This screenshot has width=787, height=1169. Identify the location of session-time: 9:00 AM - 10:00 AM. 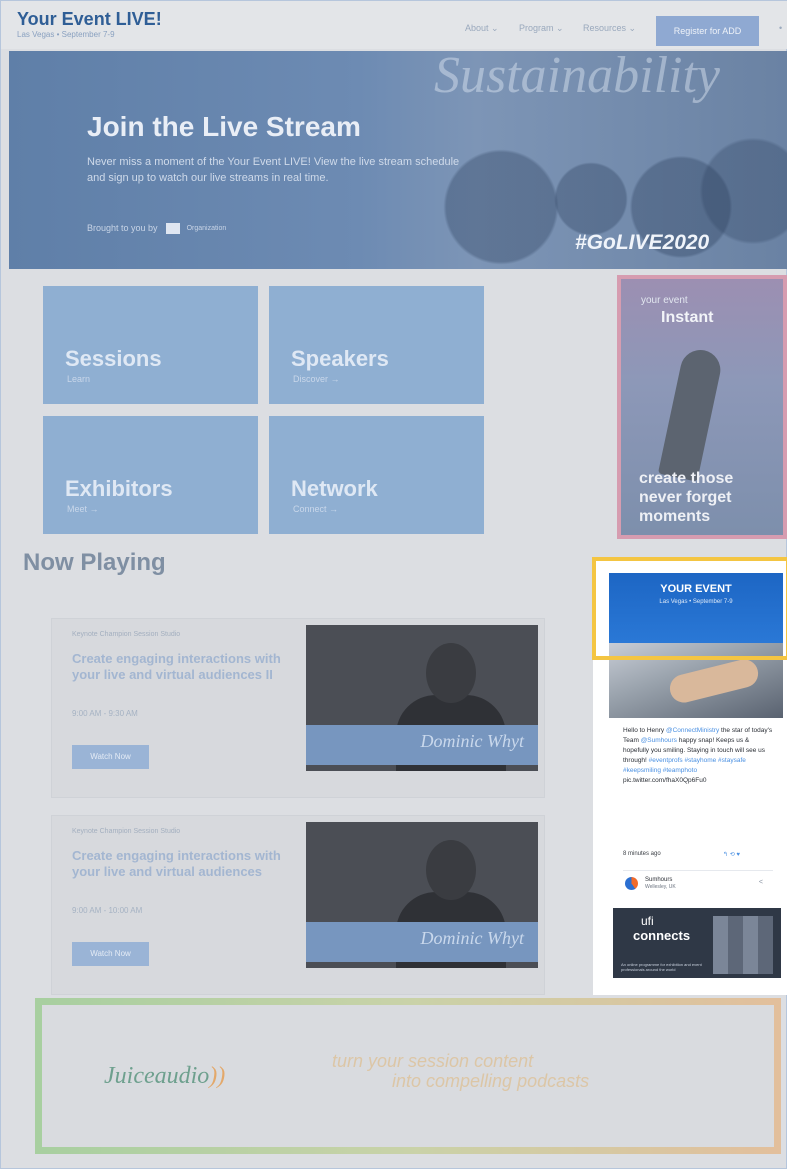
(107, 910).